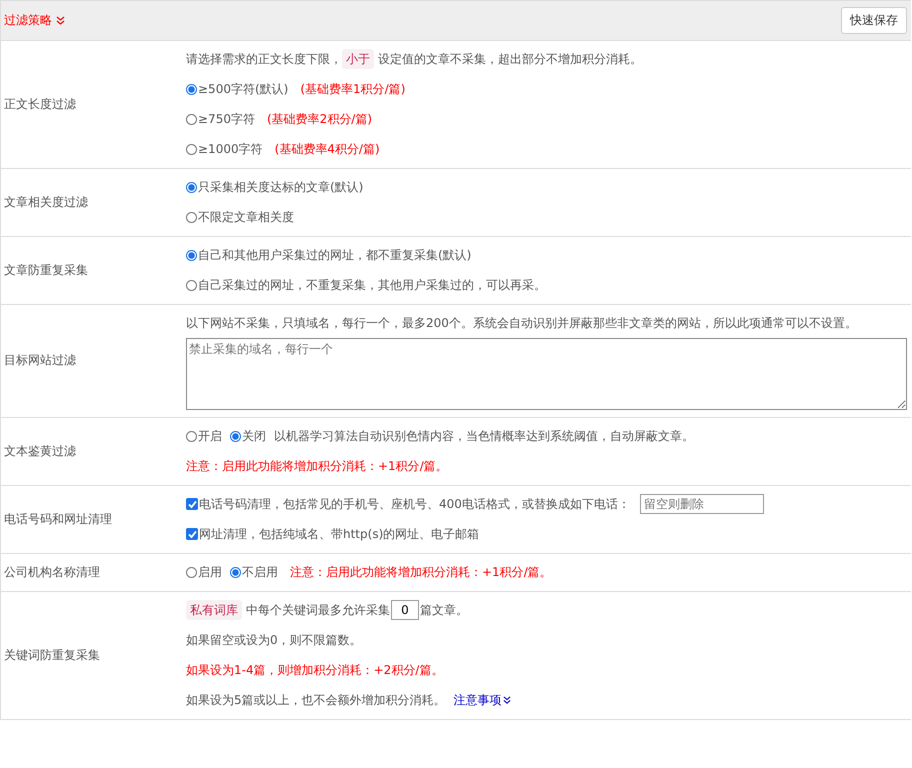 This screenshot has height=768, width=912. What do you see at coordinates (40, 451) in the screenshot?
I see `row-label: 文本鉴黄过滤` at bounding box center [40, 451].